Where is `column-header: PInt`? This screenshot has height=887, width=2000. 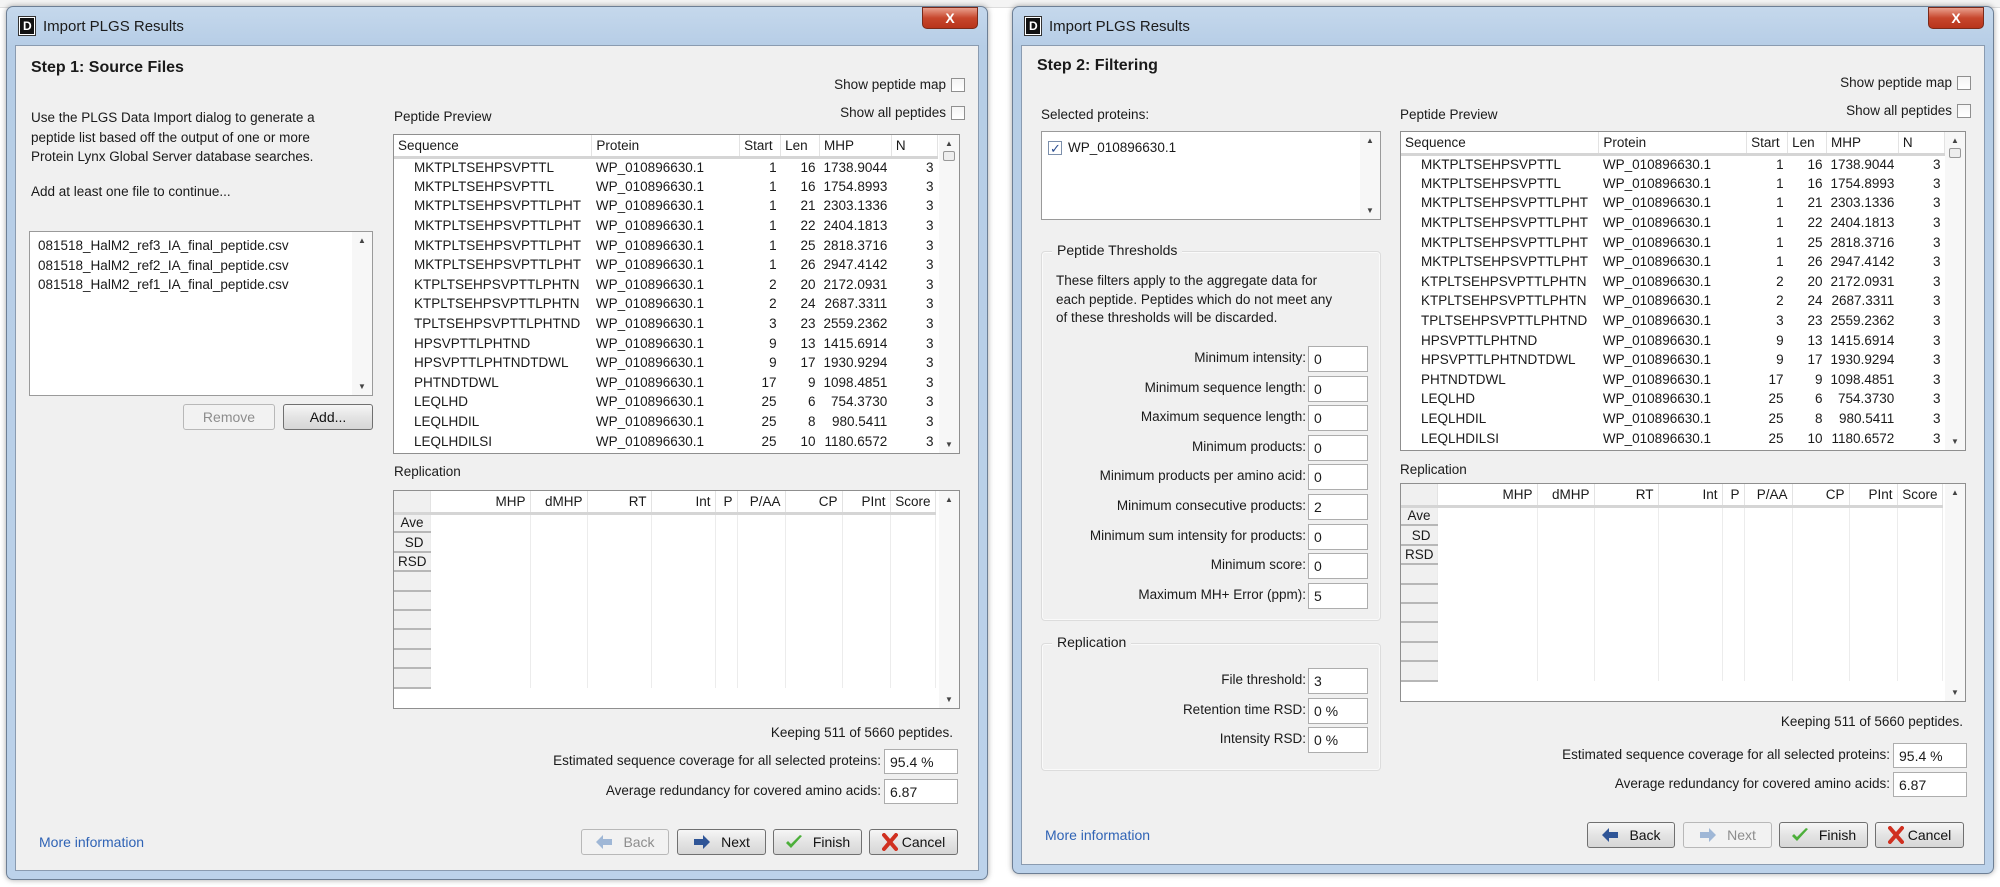
column-header: PInt is located at coordinates (1873, 496).